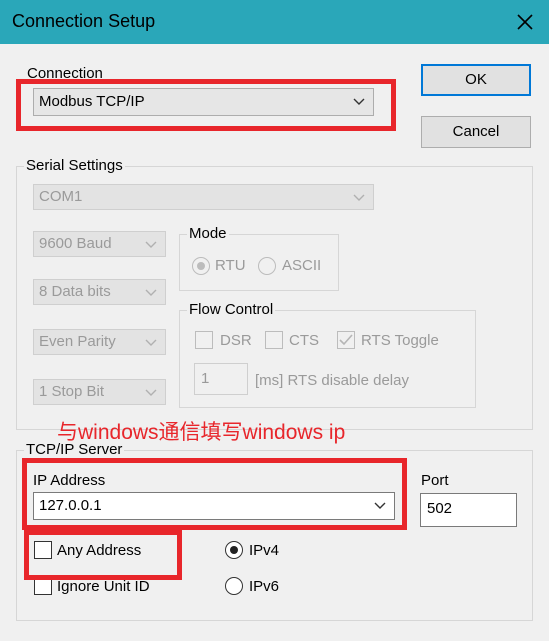 The height and width of the screenshot is (641, 549). Describe the element at coordinates (332, 380) in the screenshot. I see `rts-delay-label: [ms] RTS disable delay` at that location.